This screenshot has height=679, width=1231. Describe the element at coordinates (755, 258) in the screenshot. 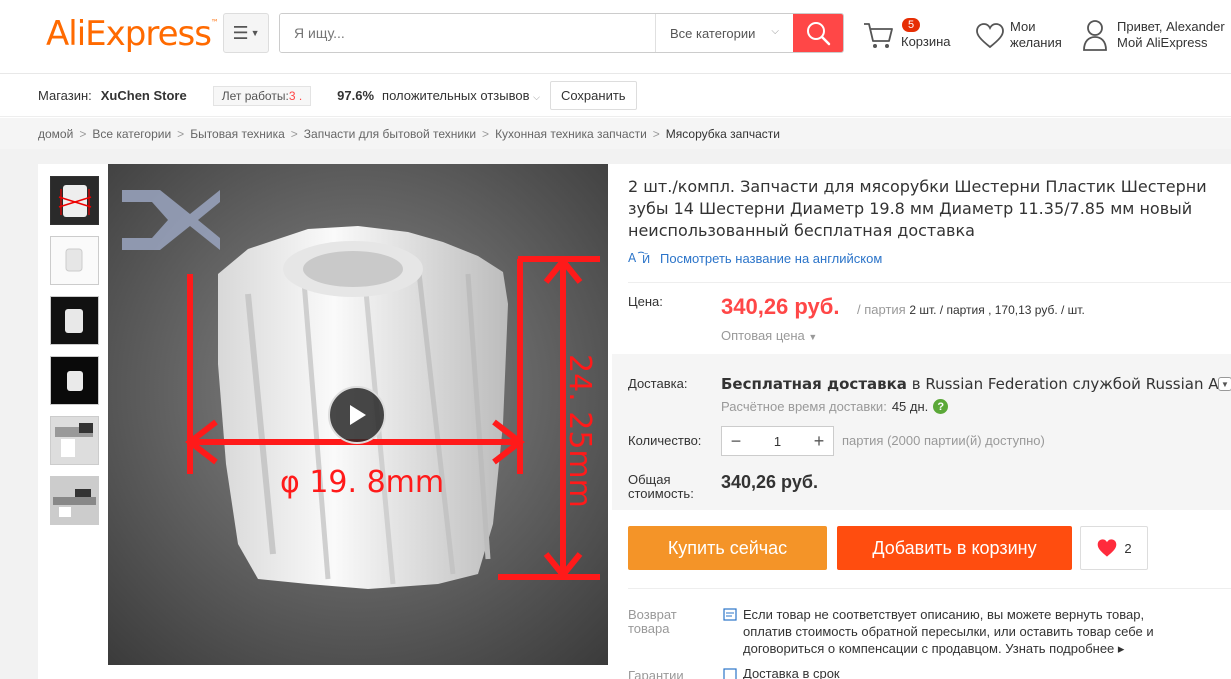

I see `translate-title-link: A Й Посмотреть название на английском` at that location.